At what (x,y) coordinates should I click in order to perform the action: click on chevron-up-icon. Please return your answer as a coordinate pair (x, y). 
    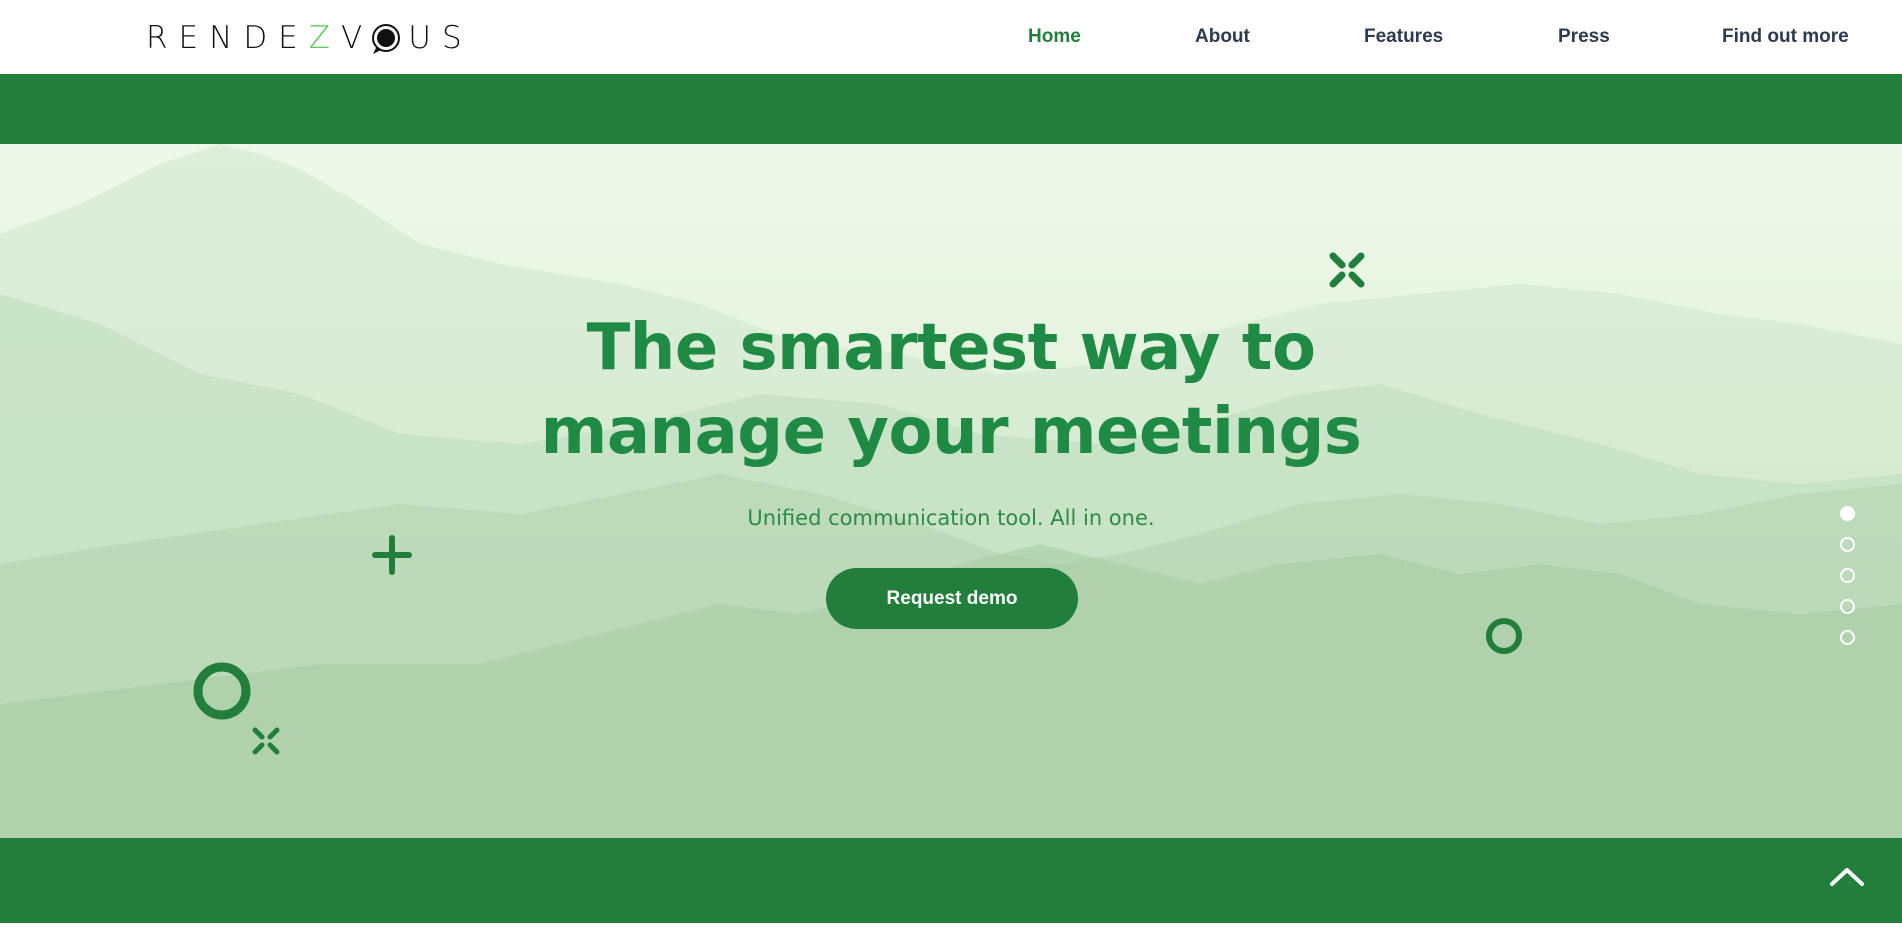
    Looking at the image, I should click on (1847, 877).